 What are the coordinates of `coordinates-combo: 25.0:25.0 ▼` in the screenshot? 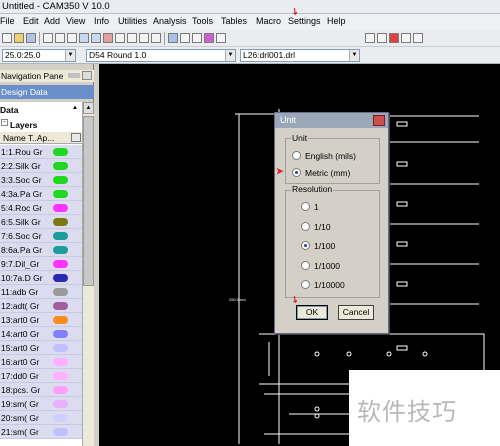 It's located at (39, 55).